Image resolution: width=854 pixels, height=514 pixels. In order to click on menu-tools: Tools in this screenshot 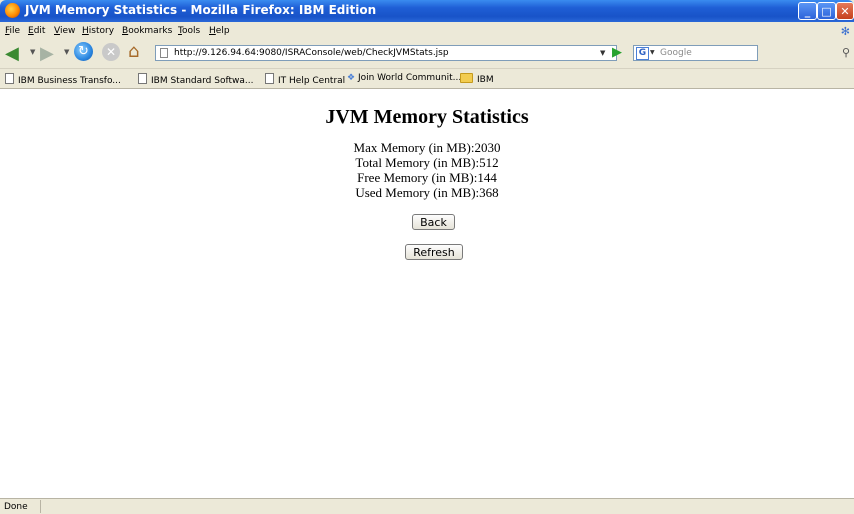, I will do `click(189, 31)`.